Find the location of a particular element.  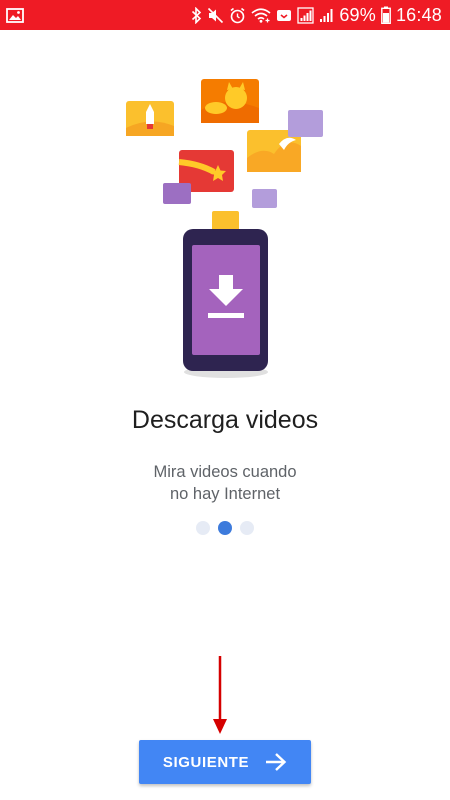

status-bar: 69% 16:48 is located at coordinates (225, 15).